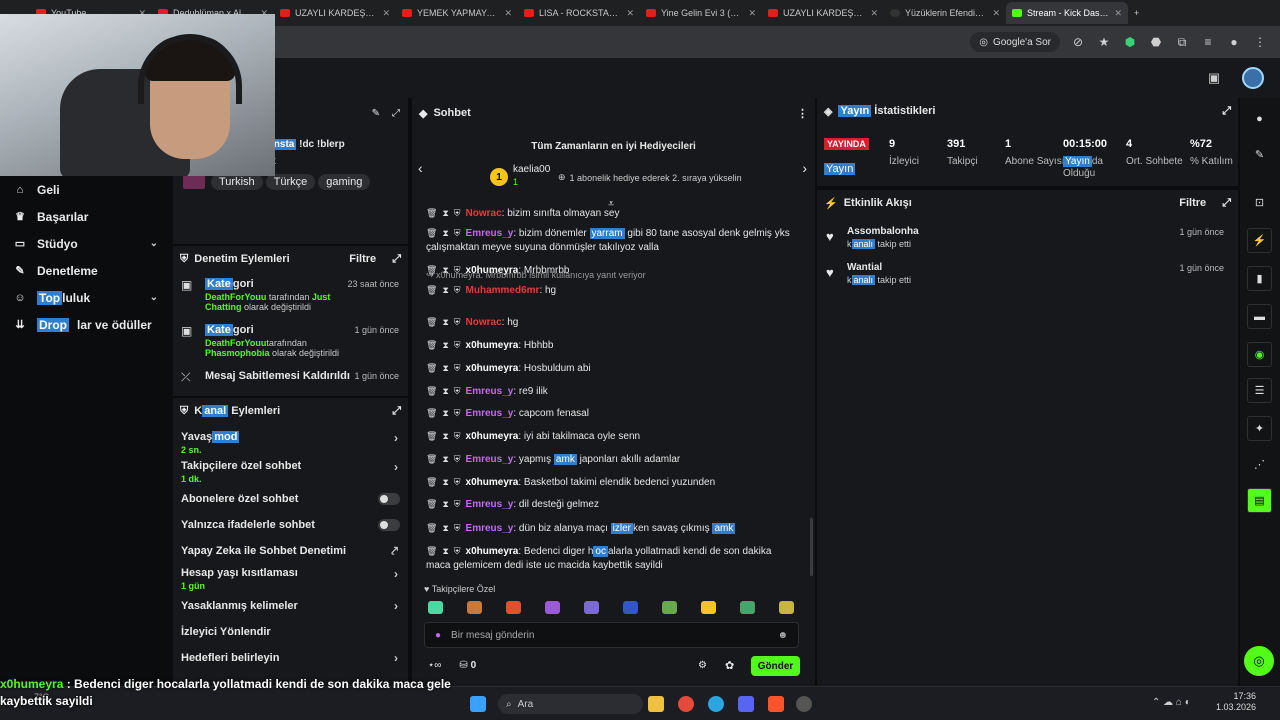 This screenshot has height=720, width=1280. Describe the element at coordinates (86, 324) in the screenshot. I see `sidebar-item-5: ⇊ Drop lar ve ödüller` at that location.